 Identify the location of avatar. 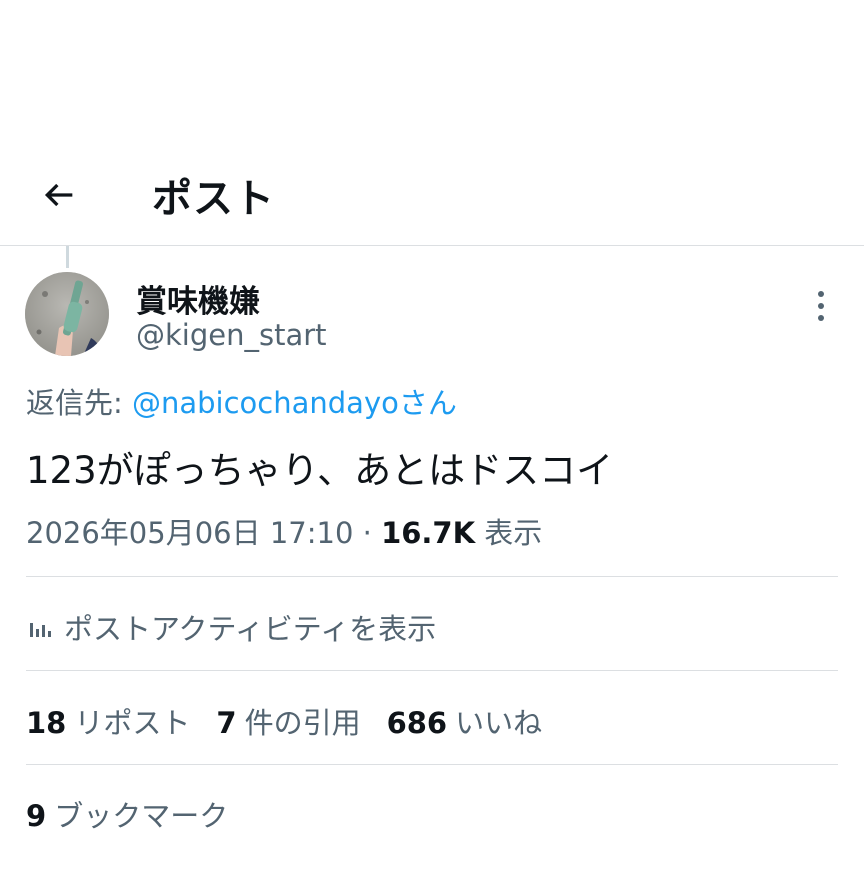
(67, 314).